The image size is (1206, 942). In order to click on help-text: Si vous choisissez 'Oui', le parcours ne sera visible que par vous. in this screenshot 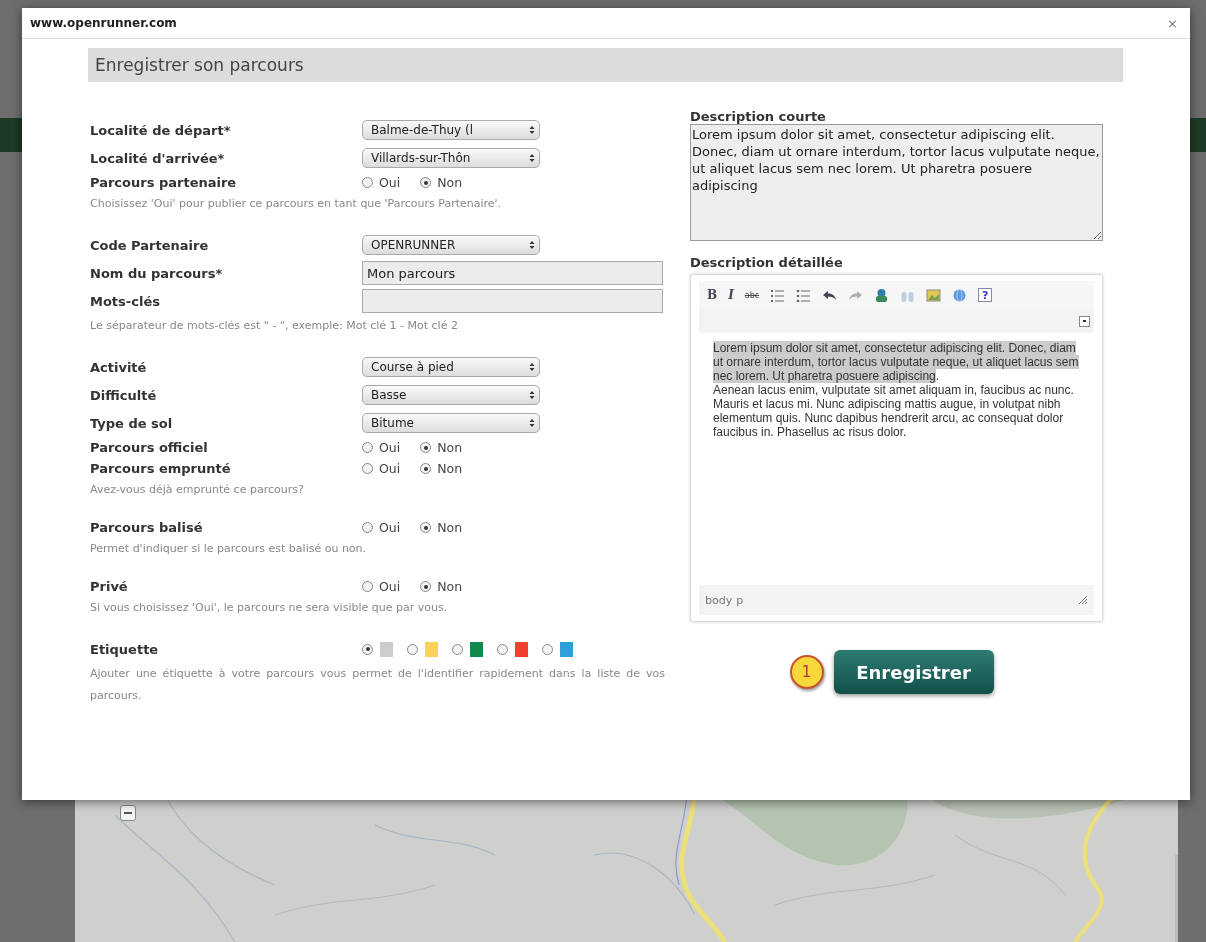, I will do `click(269, 608)`.